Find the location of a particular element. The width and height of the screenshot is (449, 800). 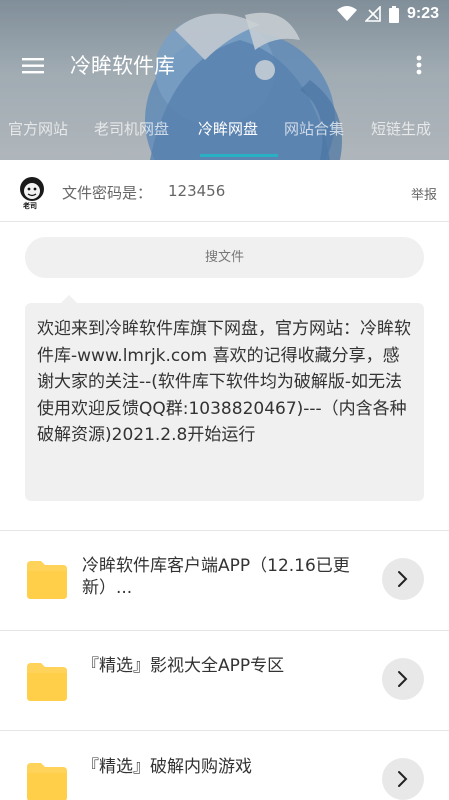

menu-icon is located at coordinates (34, 65).